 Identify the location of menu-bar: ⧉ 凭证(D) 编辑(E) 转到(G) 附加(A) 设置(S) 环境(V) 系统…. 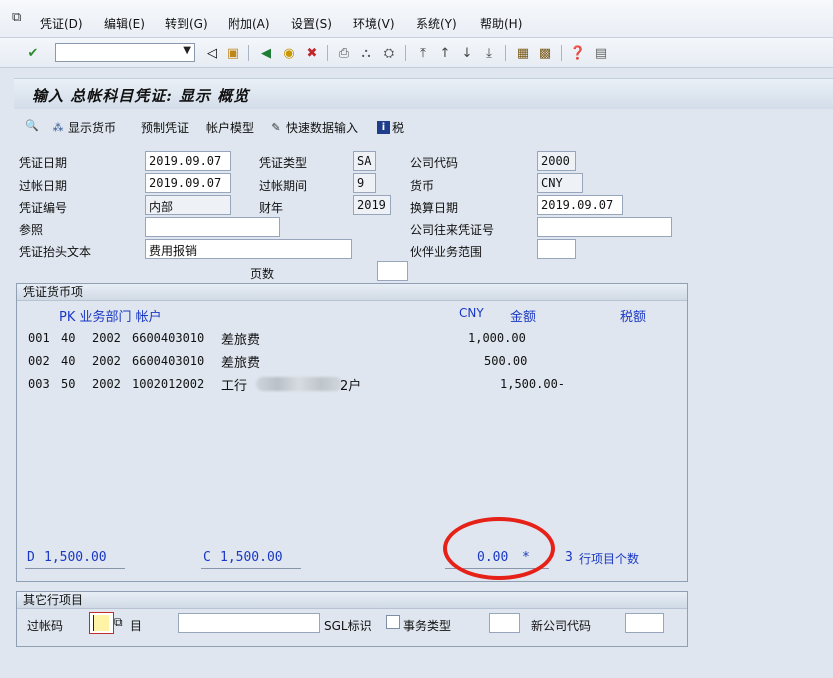
(416, 19).